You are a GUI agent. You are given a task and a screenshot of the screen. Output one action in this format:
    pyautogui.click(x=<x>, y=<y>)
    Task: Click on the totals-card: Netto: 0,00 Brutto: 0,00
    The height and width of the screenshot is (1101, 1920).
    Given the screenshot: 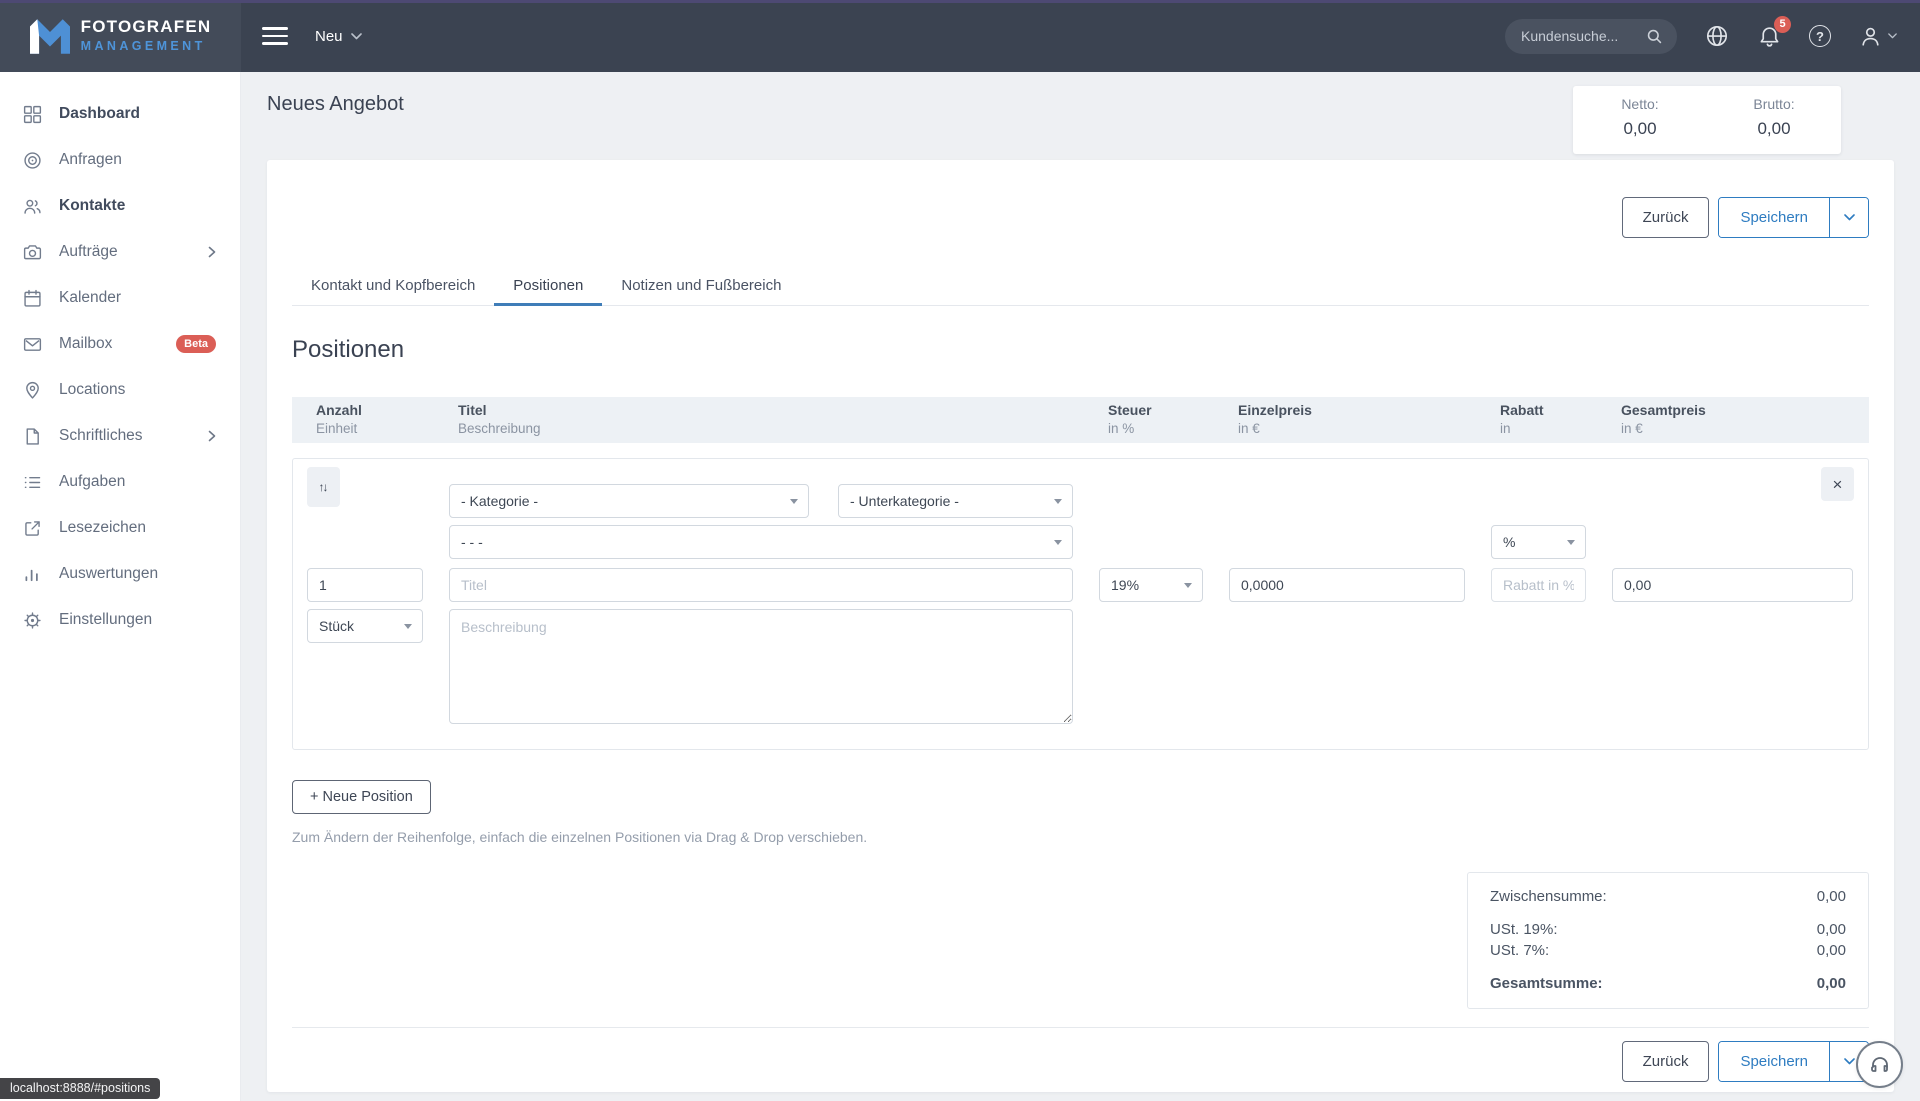 What is the action you would take?
    pyautogui.click(x=1707, y=120)
    